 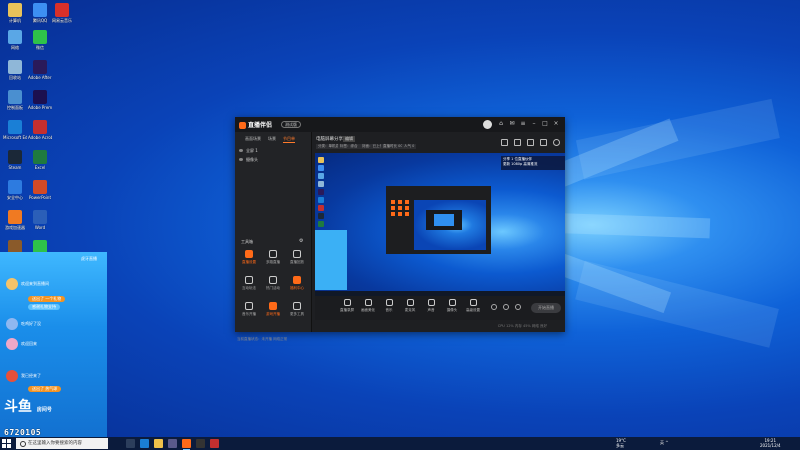 What do you see at coordinates (15, 13) in the screenshot?
I see `desktop-icon: 计算机` at bounding box center [15, 13].